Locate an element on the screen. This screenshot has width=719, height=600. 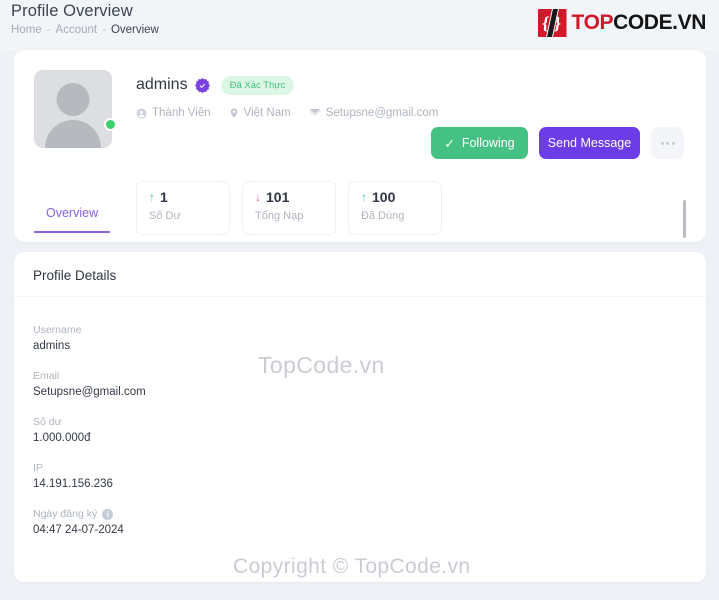
breadcrumb-item-home: Home is located at coordinates (26, 30).